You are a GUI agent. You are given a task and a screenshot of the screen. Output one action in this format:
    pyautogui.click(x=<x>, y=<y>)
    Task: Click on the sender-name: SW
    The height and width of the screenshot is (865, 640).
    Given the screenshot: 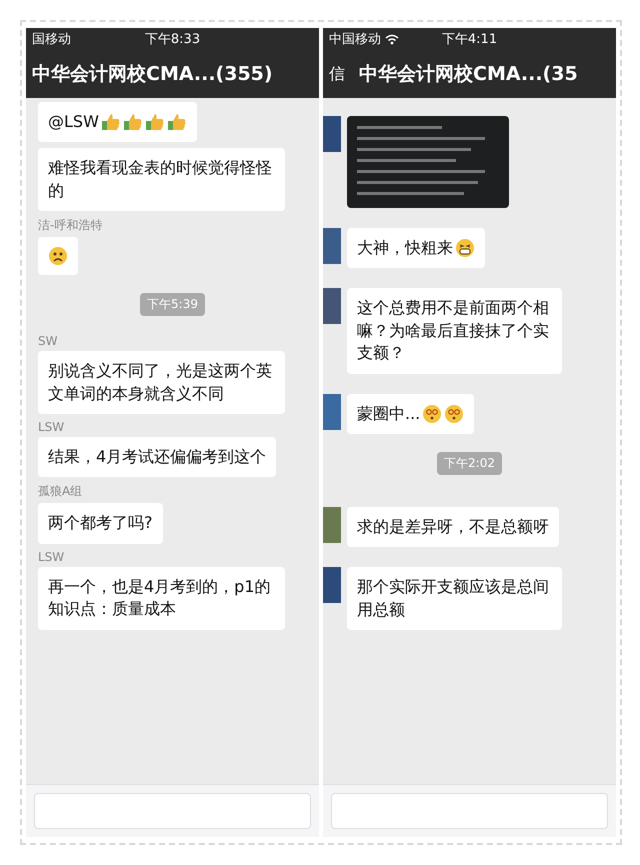 What is the action you would take?
    pyautogui.click(x=48, y=341)
    